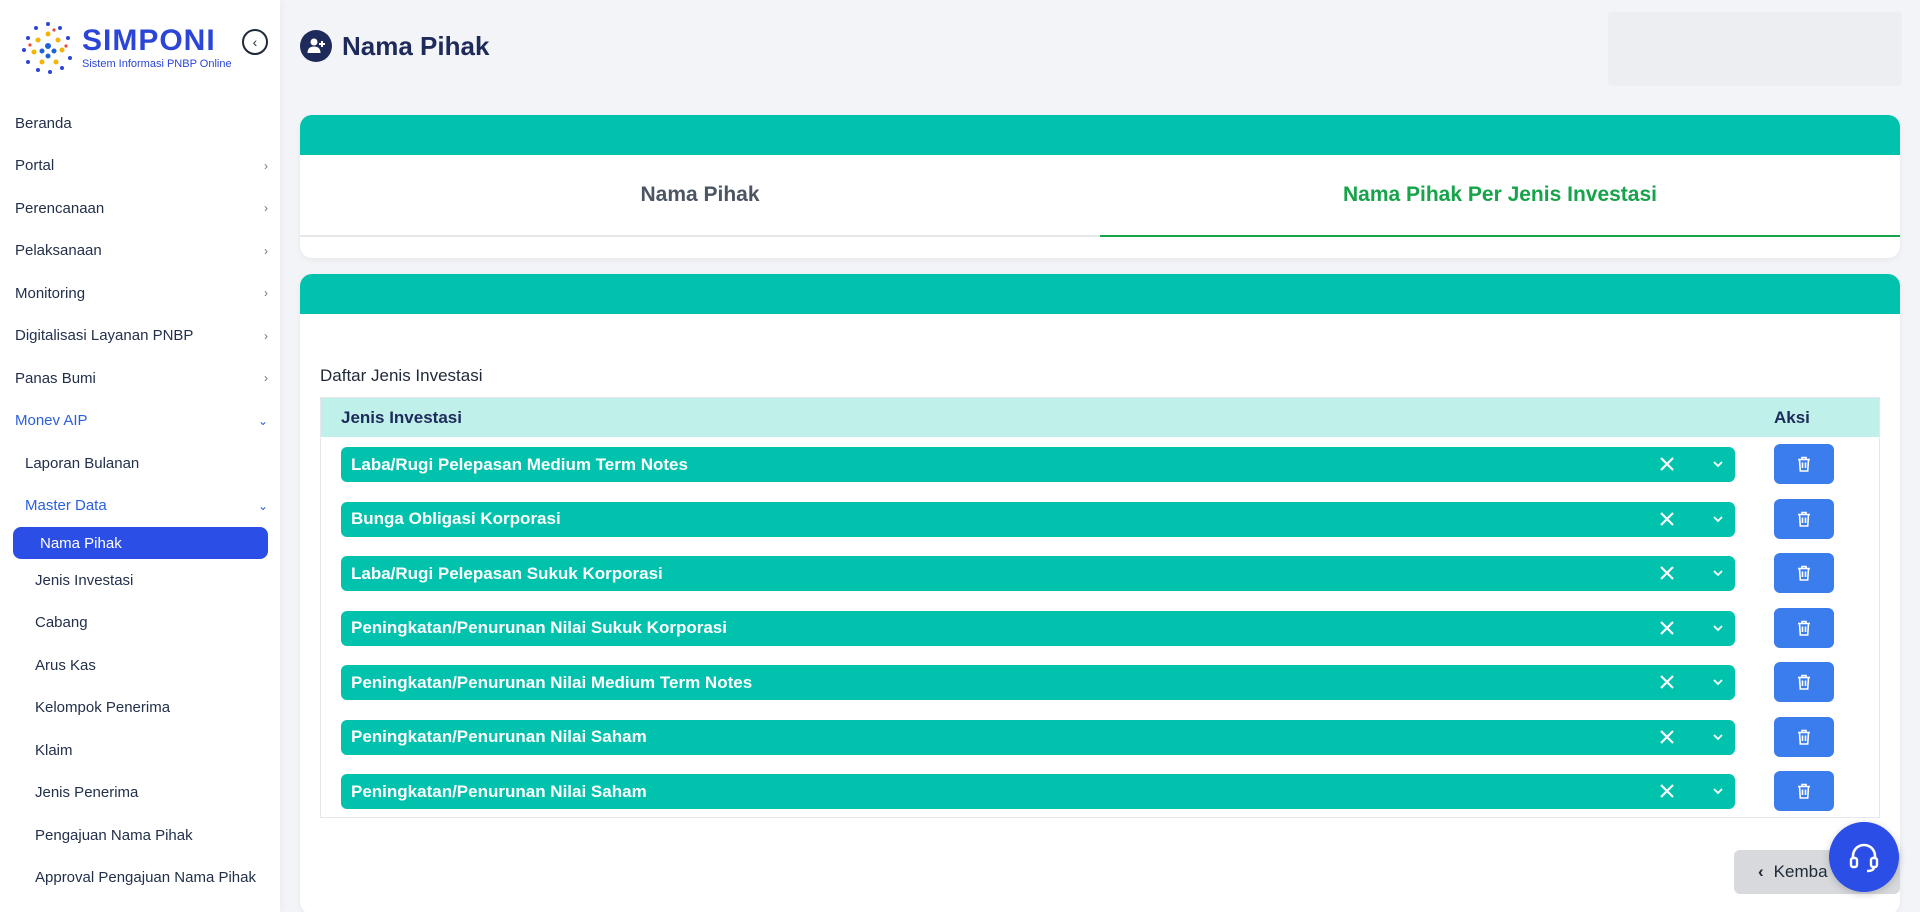 The height and width of the screenshot is (912, 1920). Describe the element at coordinates (316, 46) in the screenshot. I see `user-plus-icon` at that location.